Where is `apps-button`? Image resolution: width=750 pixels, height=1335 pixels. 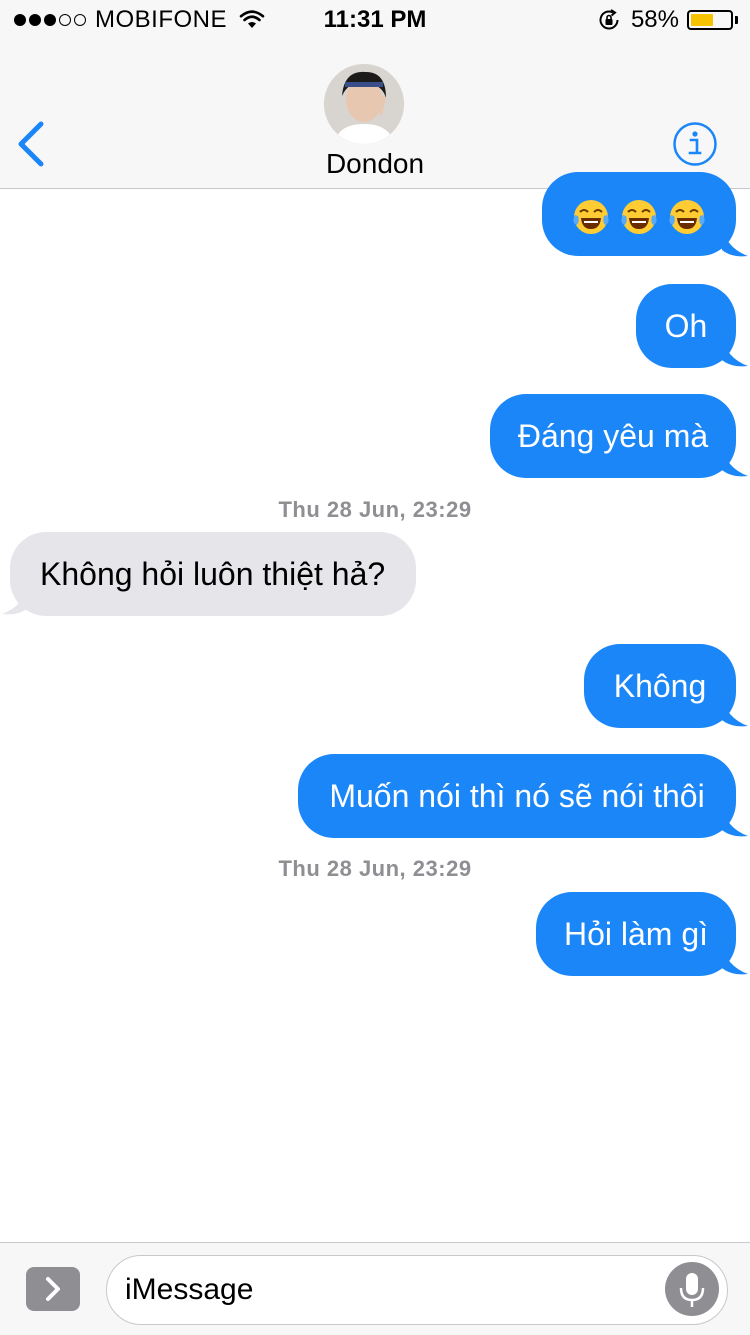
apps-button is located at coordinates (53, 1289).